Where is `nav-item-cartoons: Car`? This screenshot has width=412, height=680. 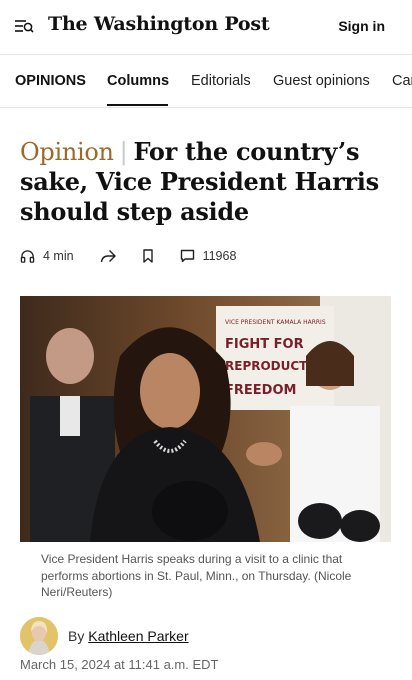 nav-item-cartoons: Car is located at coordinates (402, 81).